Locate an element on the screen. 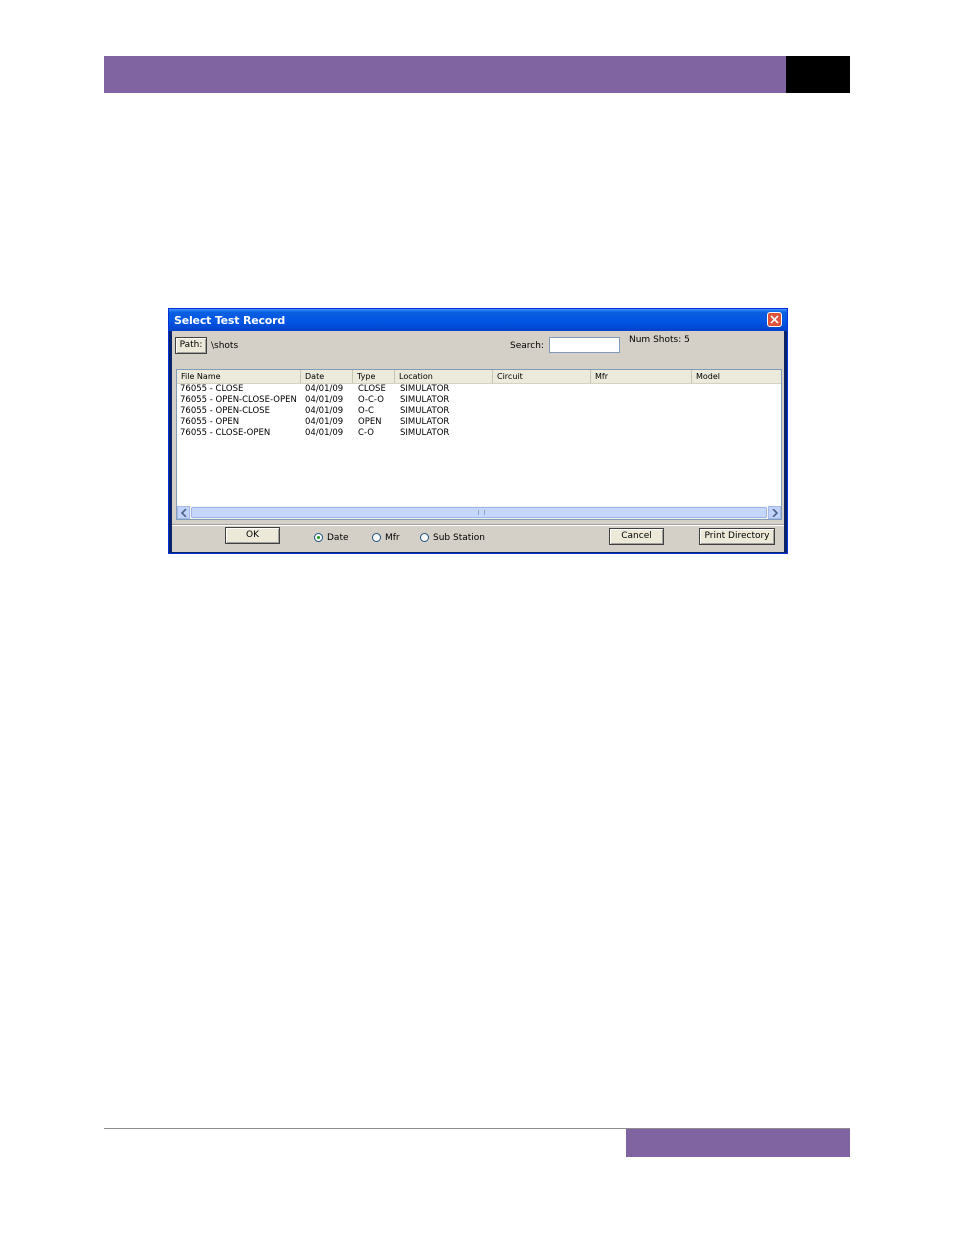  cell-file-name: 76055 - CLOSE is located at coordinates (212, 389).